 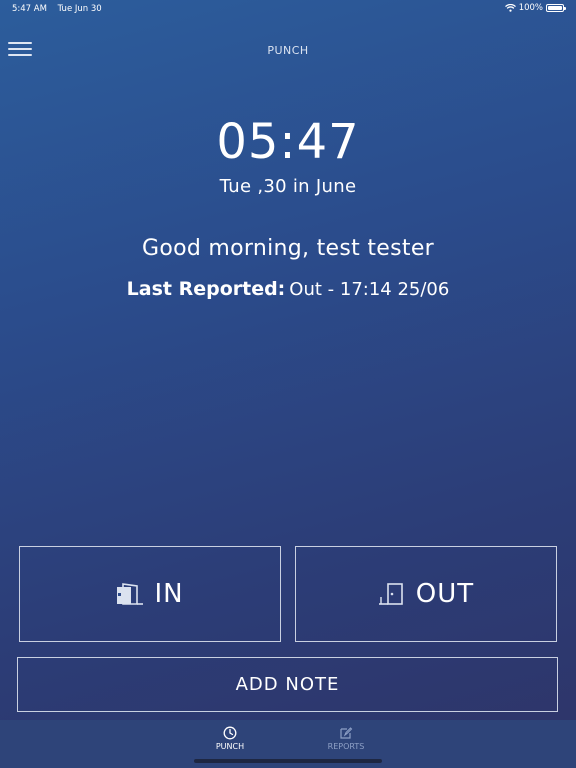 I want to click on battery-fill, so click(x=555, y=8).